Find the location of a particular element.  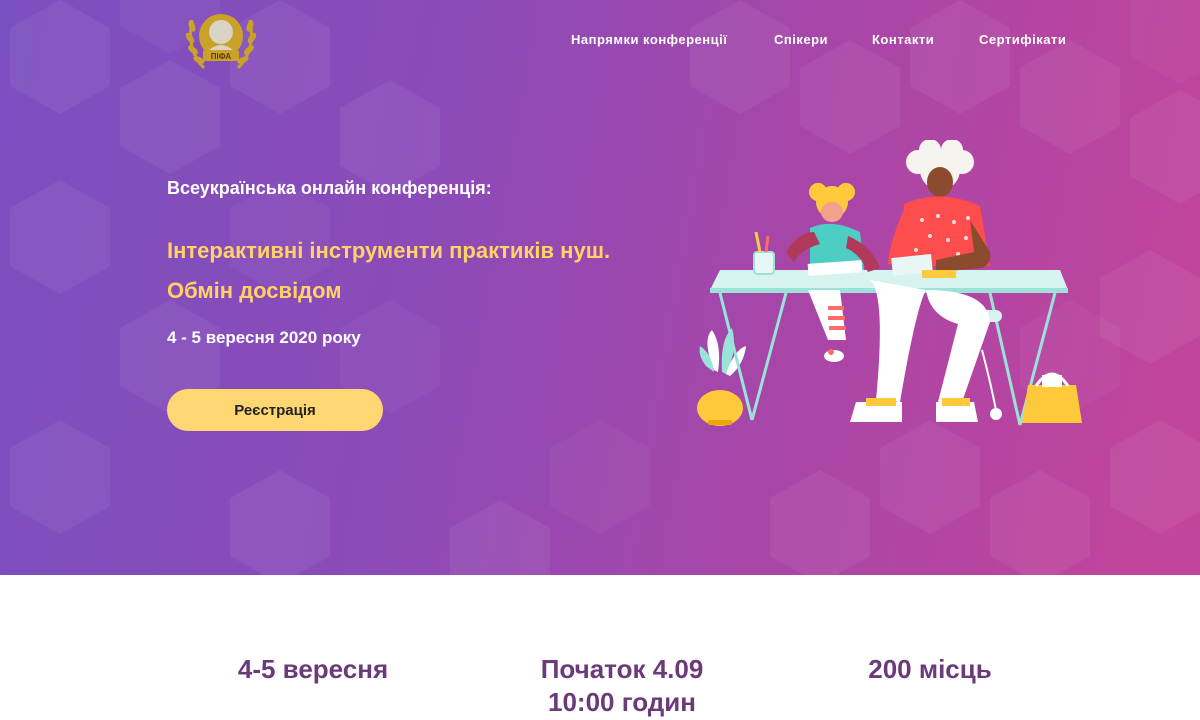

pencil-cup-icon is located at coordinates (764, 253).